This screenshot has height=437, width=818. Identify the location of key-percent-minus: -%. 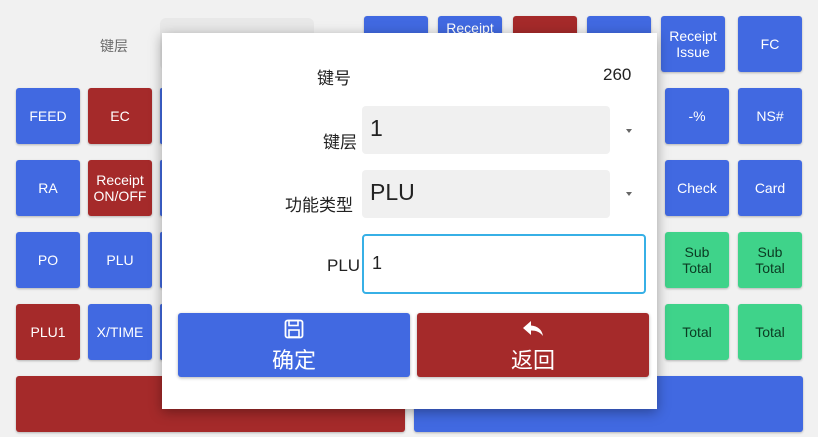
(697, 116).